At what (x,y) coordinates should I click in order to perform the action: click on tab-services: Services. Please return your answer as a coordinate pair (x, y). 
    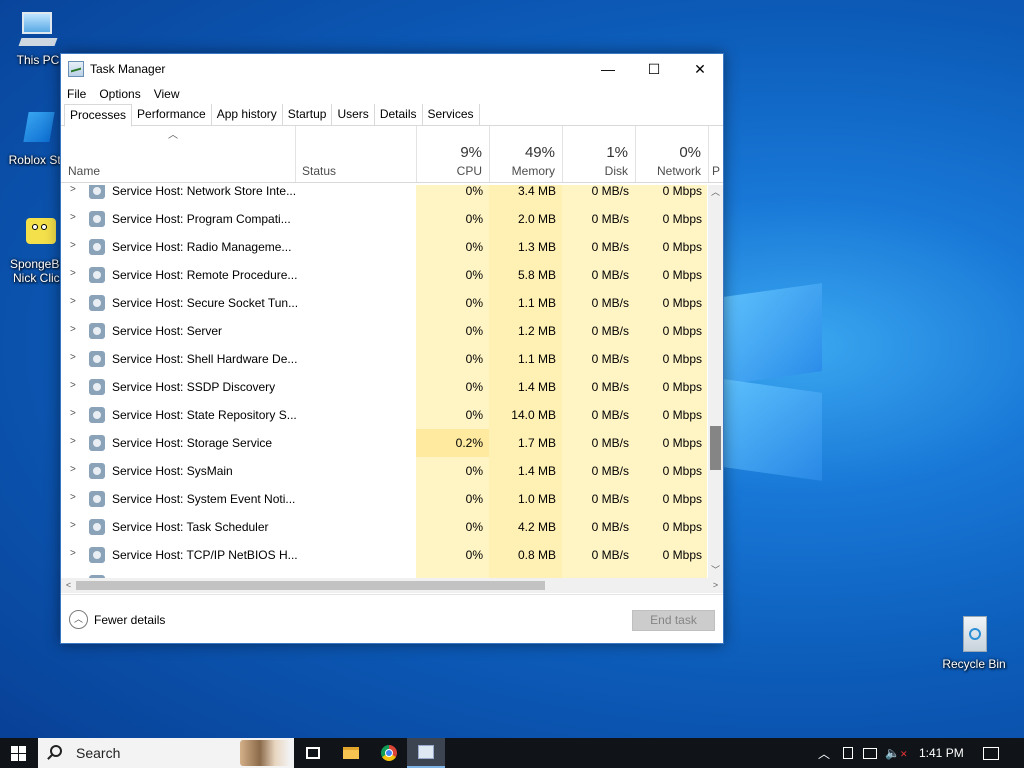
    Looking at the image, I should click on (451, 115).